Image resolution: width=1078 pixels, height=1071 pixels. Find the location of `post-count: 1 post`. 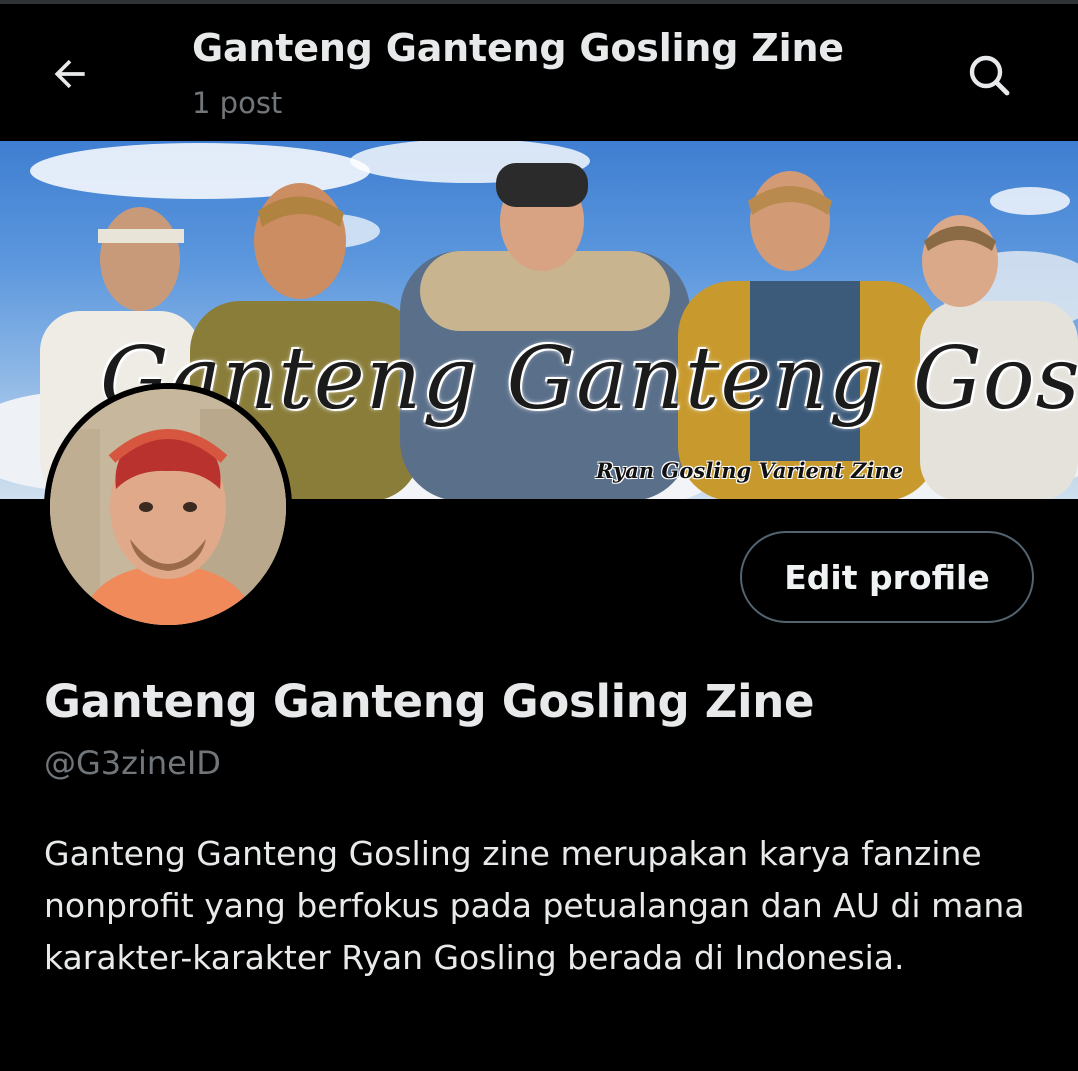

post-count: 1 post is located at coordinates (237, 103).